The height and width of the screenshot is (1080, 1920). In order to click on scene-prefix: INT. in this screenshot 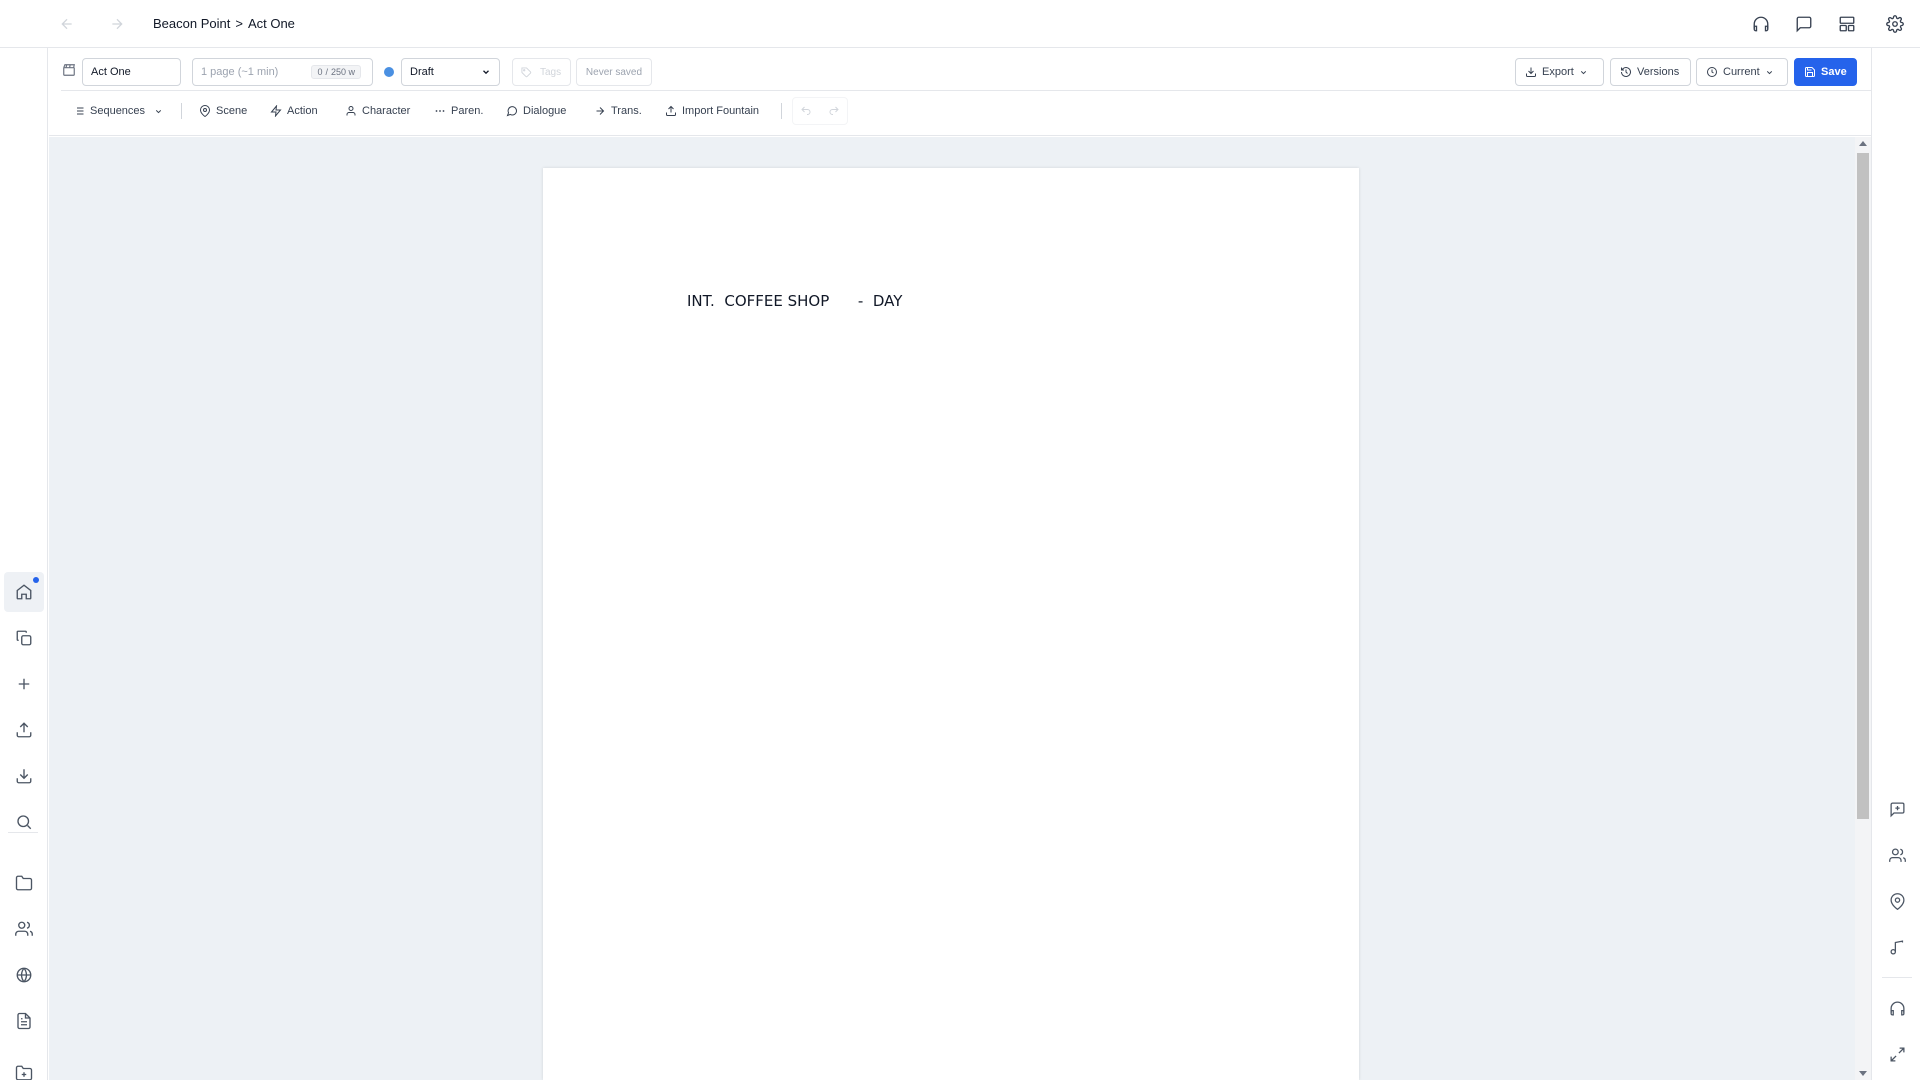, I will do `click(701, 301)`.